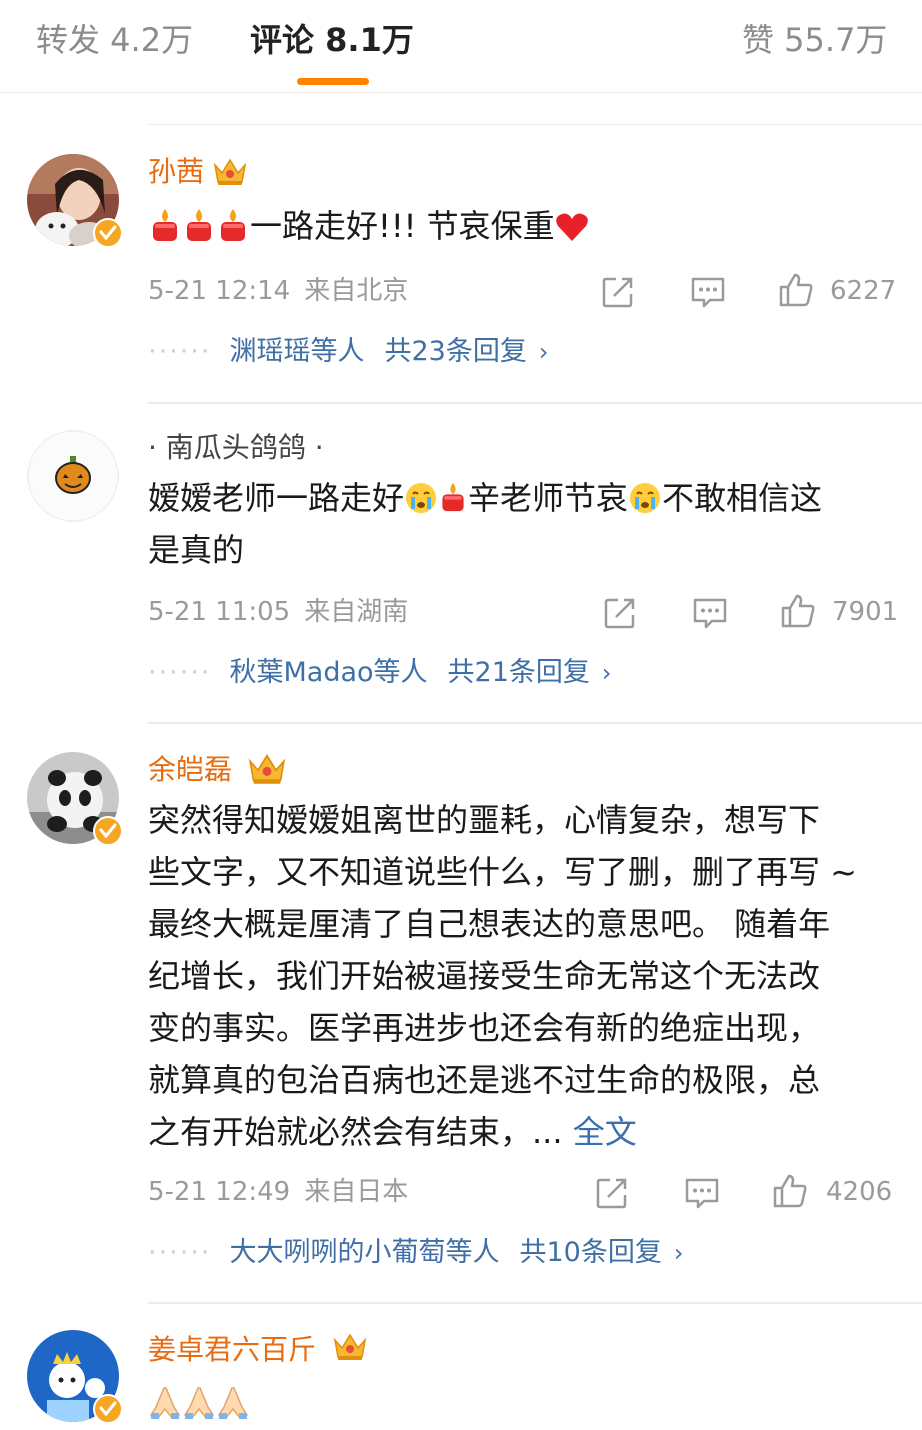 This screenshot has height=1430, width=922. What do you see at coordinates (356, 612) in the screenshot?
I see `comment-location: 来自湖南` at bounding box center [356, 612].